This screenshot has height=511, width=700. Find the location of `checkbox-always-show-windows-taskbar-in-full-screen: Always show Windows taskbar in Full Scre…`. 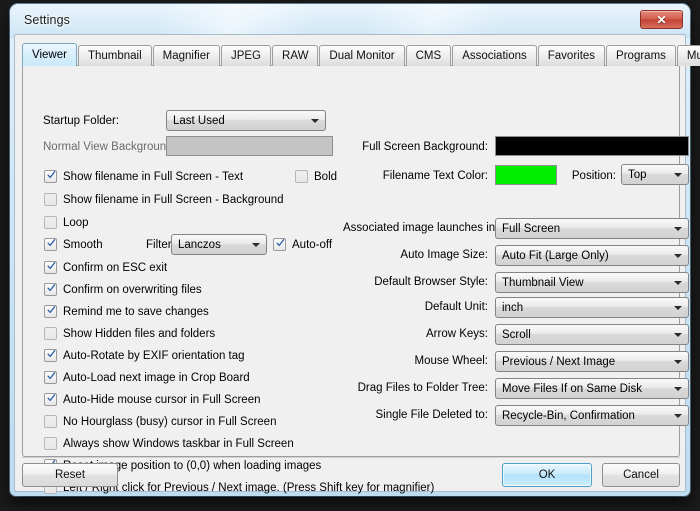

checkbox-always-show-windows-taskbar-in-full-screen: Always show Windows taskbar in Full Scre… is located at coordinates (169, 444).